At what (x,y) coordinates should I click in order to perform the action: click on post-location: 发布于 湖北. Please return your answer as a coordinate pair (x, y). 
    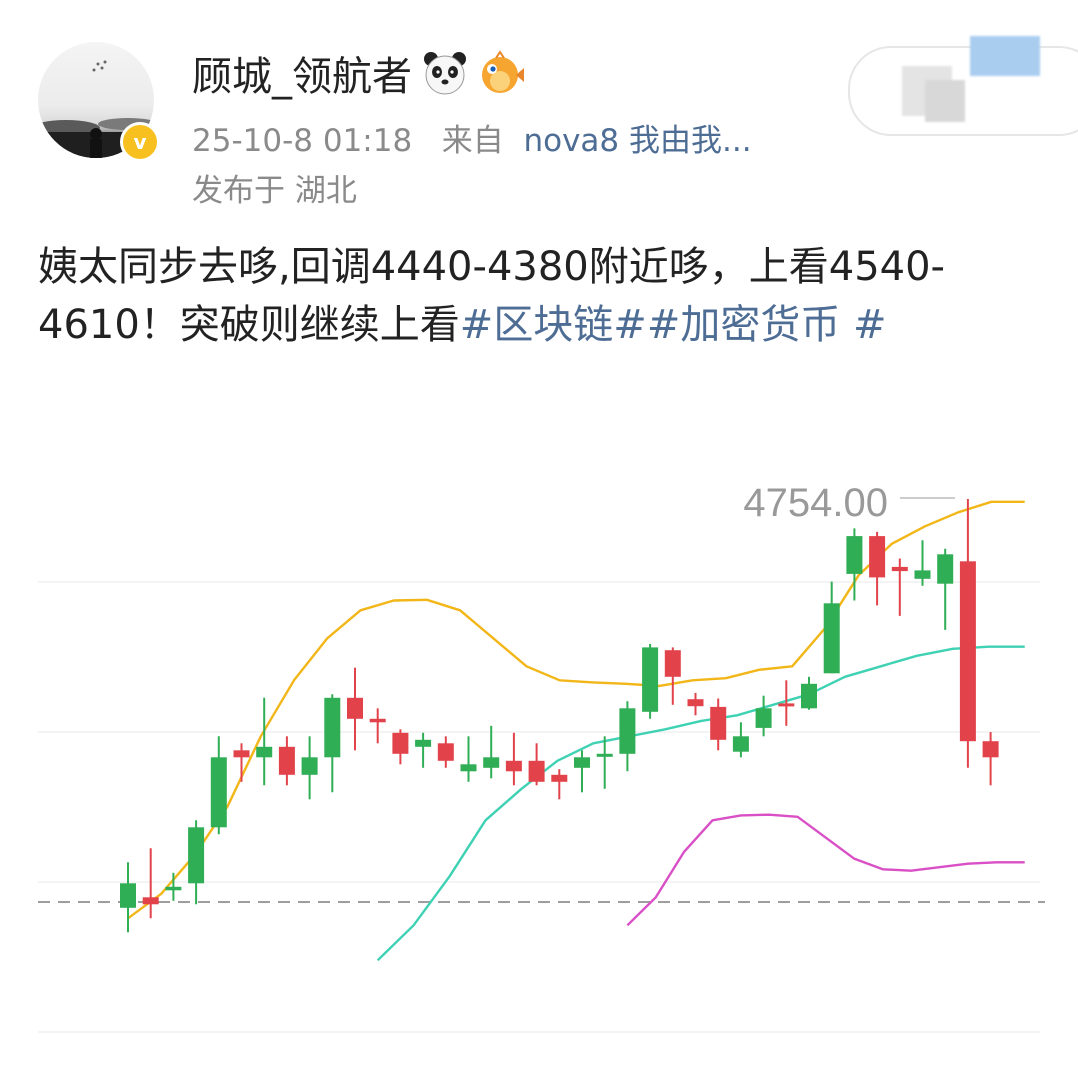
    Looking at the image, I should click on (274, 191).